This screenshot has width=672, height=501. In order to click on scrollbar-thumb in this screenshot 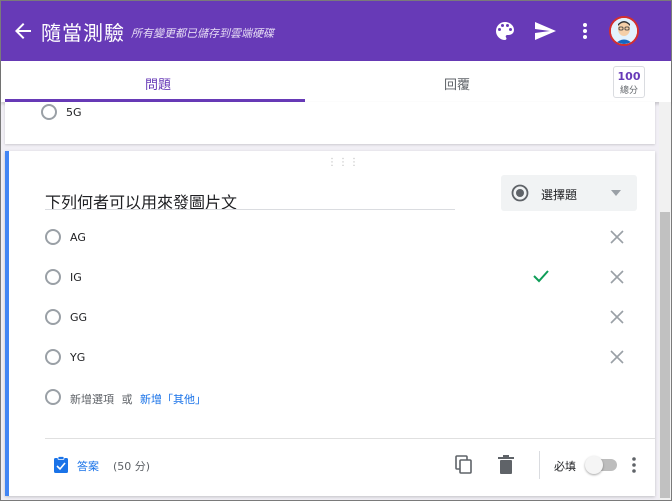, I will do `click(665, 355)`.